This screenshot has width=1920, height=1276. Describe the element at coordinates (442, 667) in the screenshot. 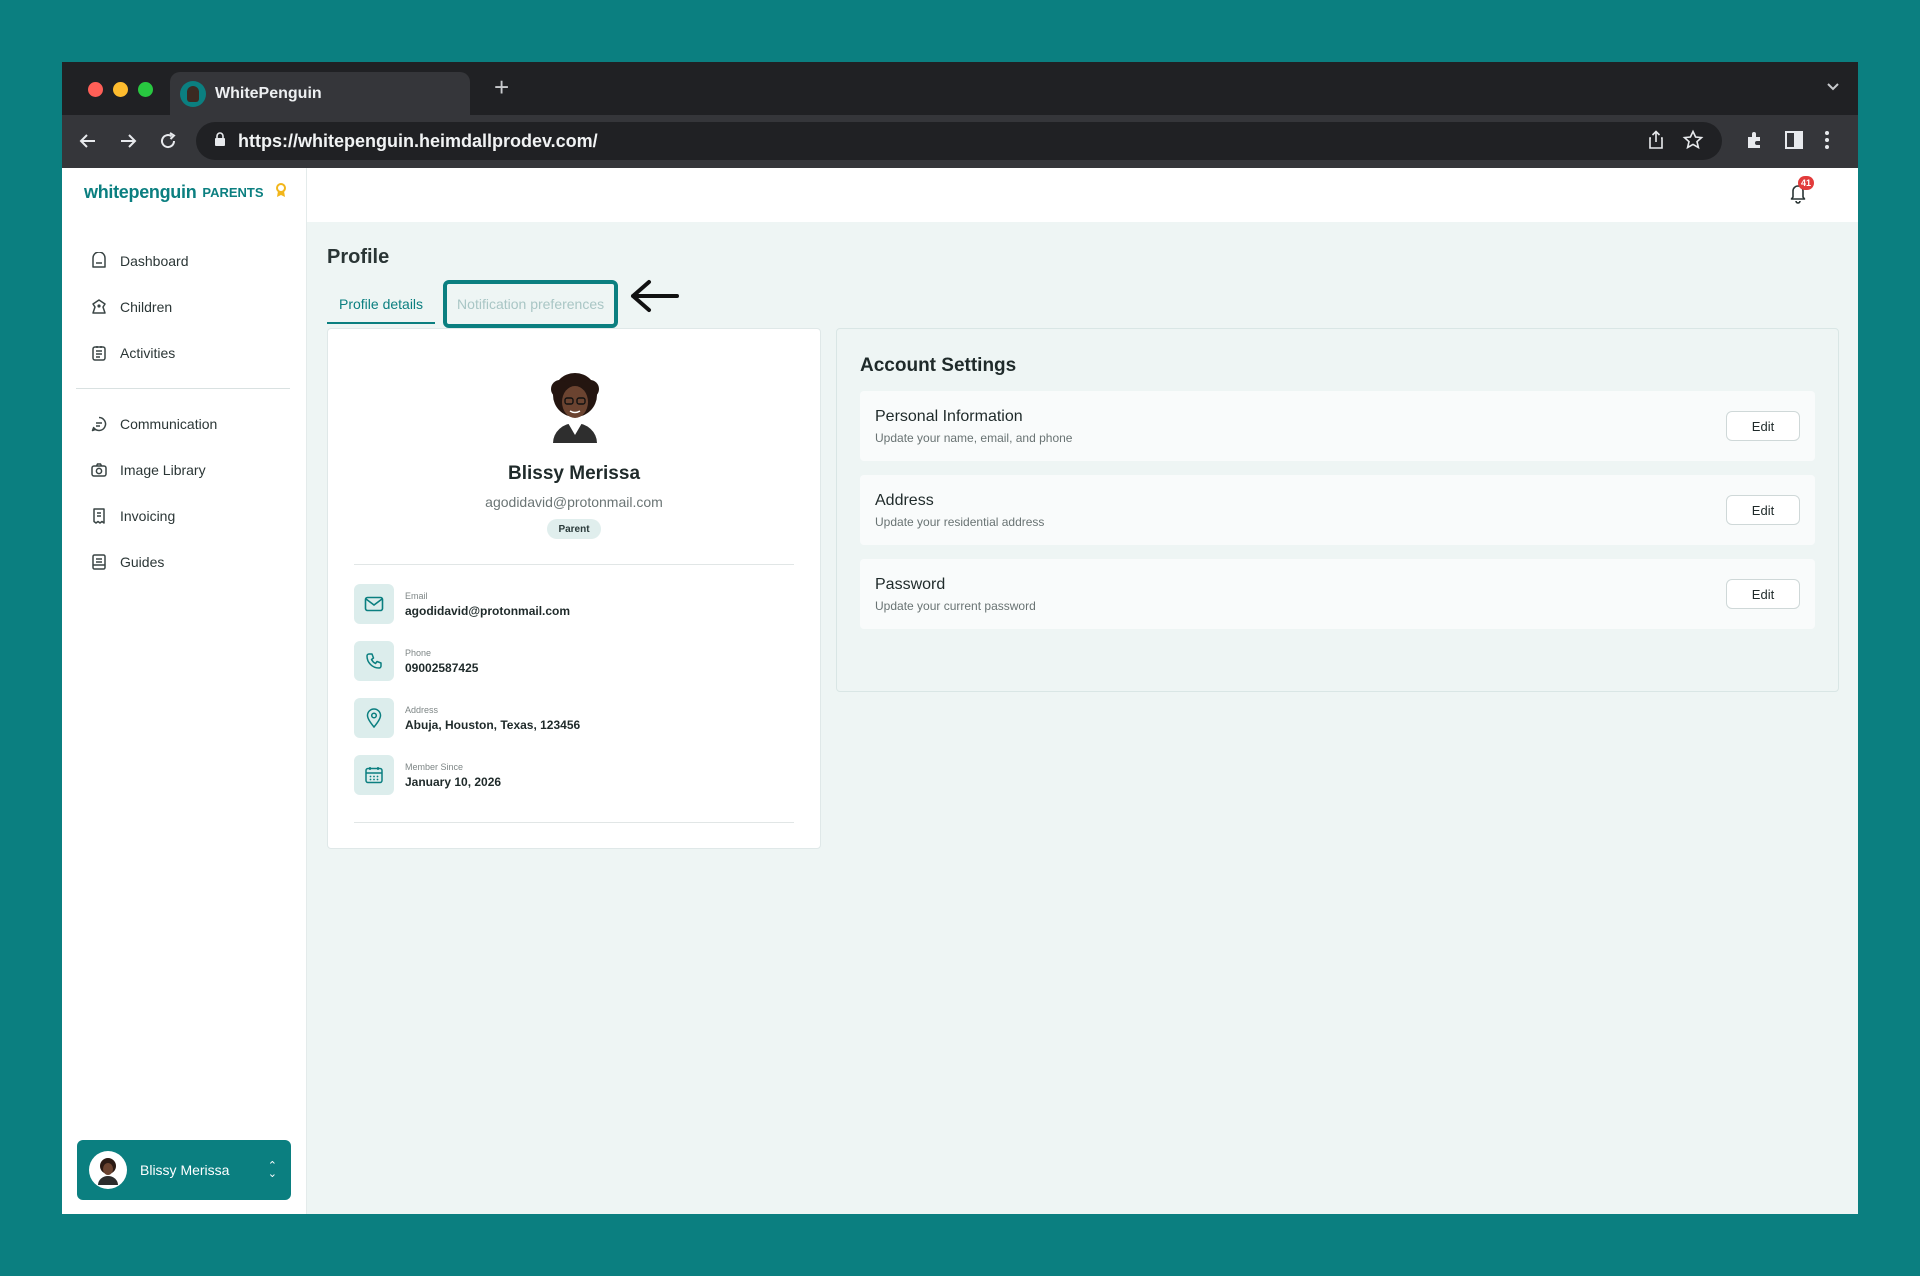

I see `info-value: 09002587425` at that location.